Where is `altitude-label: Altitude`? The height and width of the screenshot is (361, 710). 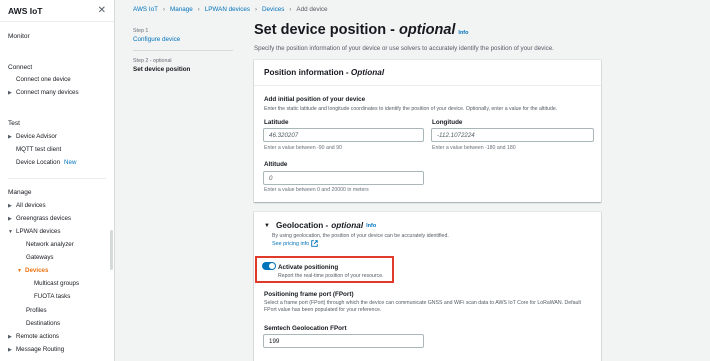
altitude-label: Altitude is located at coordinates (276, 164).